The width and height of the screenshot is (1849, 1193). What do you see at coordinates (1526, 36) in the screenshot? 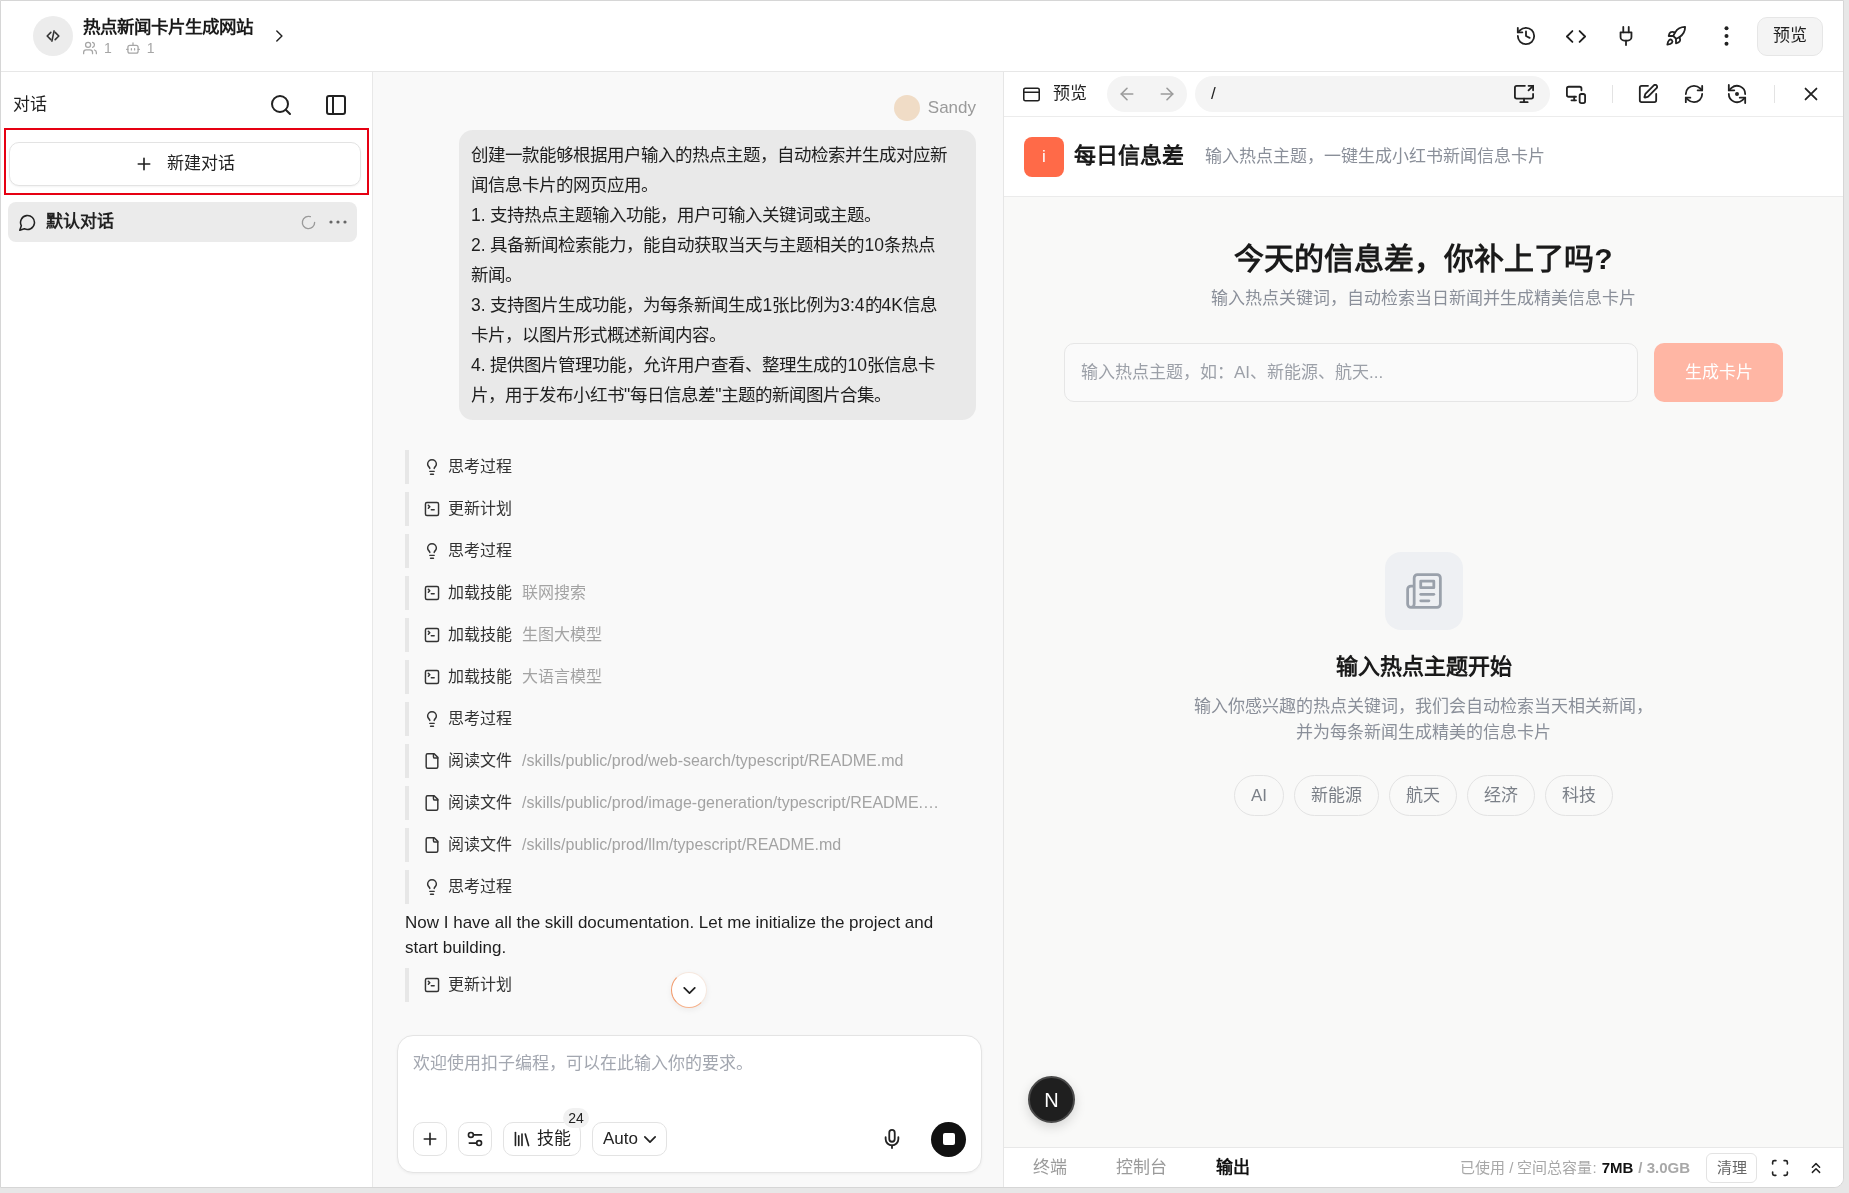
I see `history-icon` at bounding box center [1526, 36].